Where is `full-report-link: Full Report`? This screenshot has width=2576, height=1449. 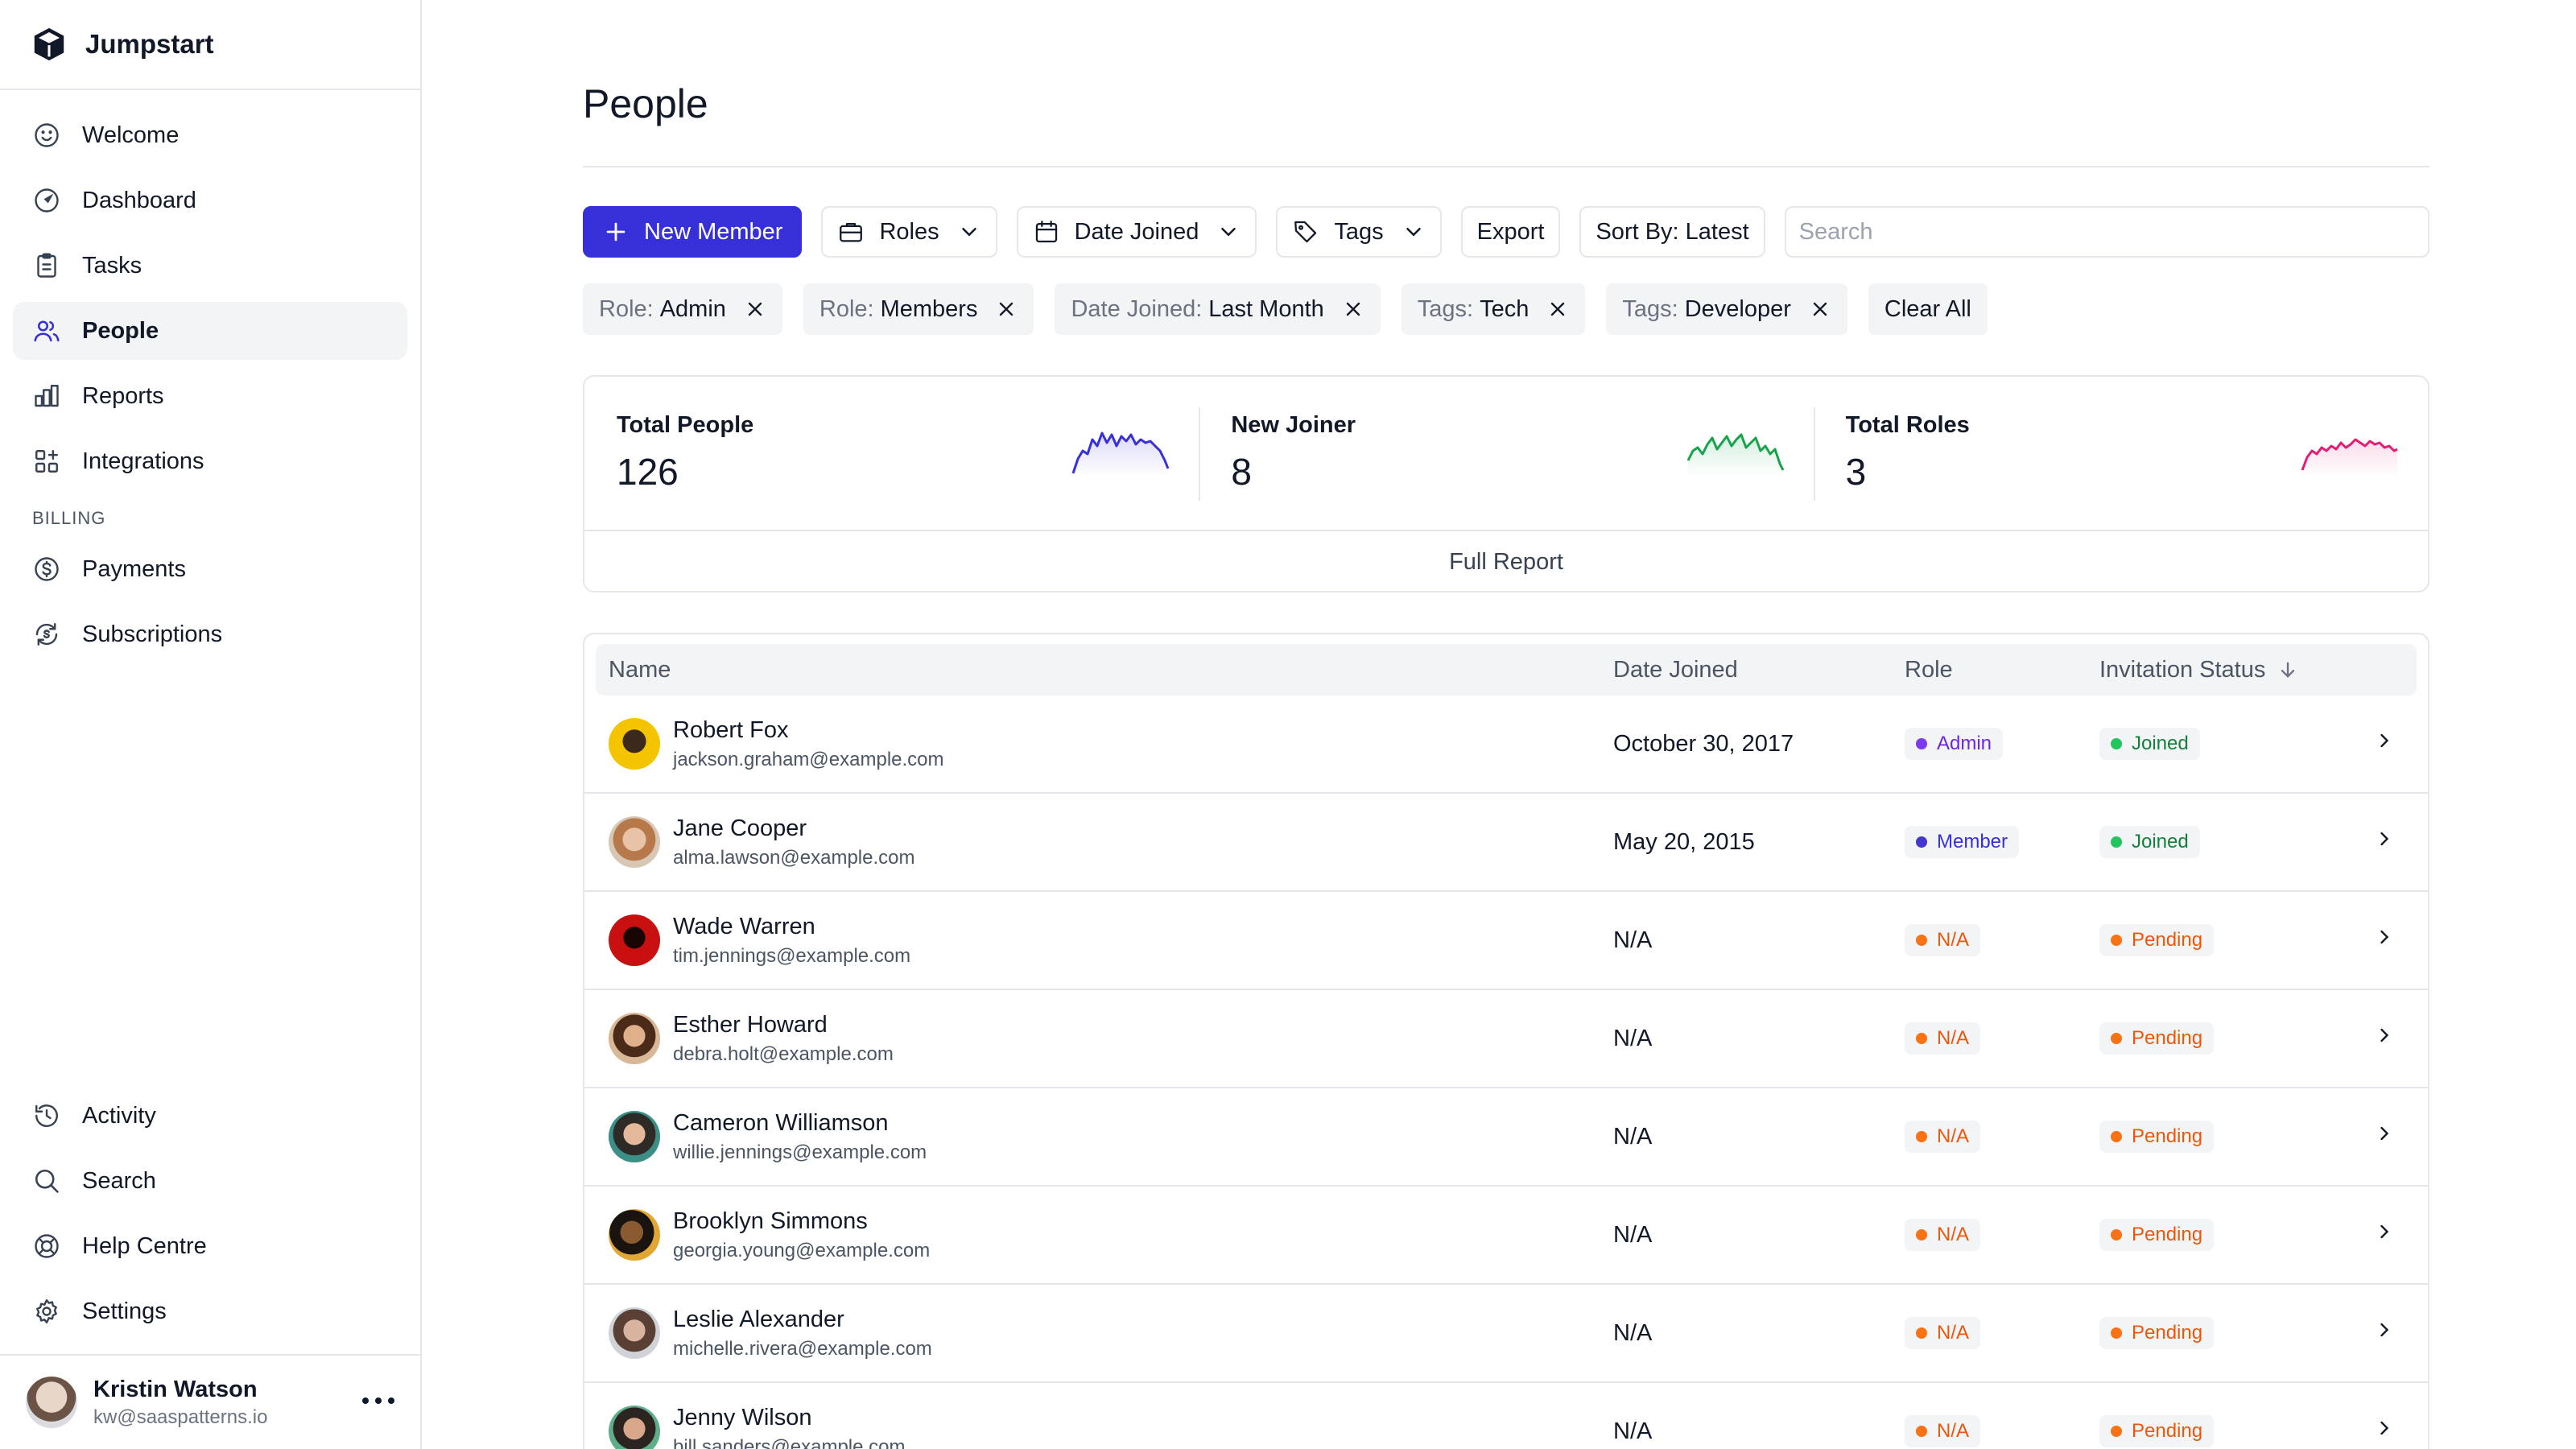
full-report-link: Full Report is located at coordinates (1506, 561).